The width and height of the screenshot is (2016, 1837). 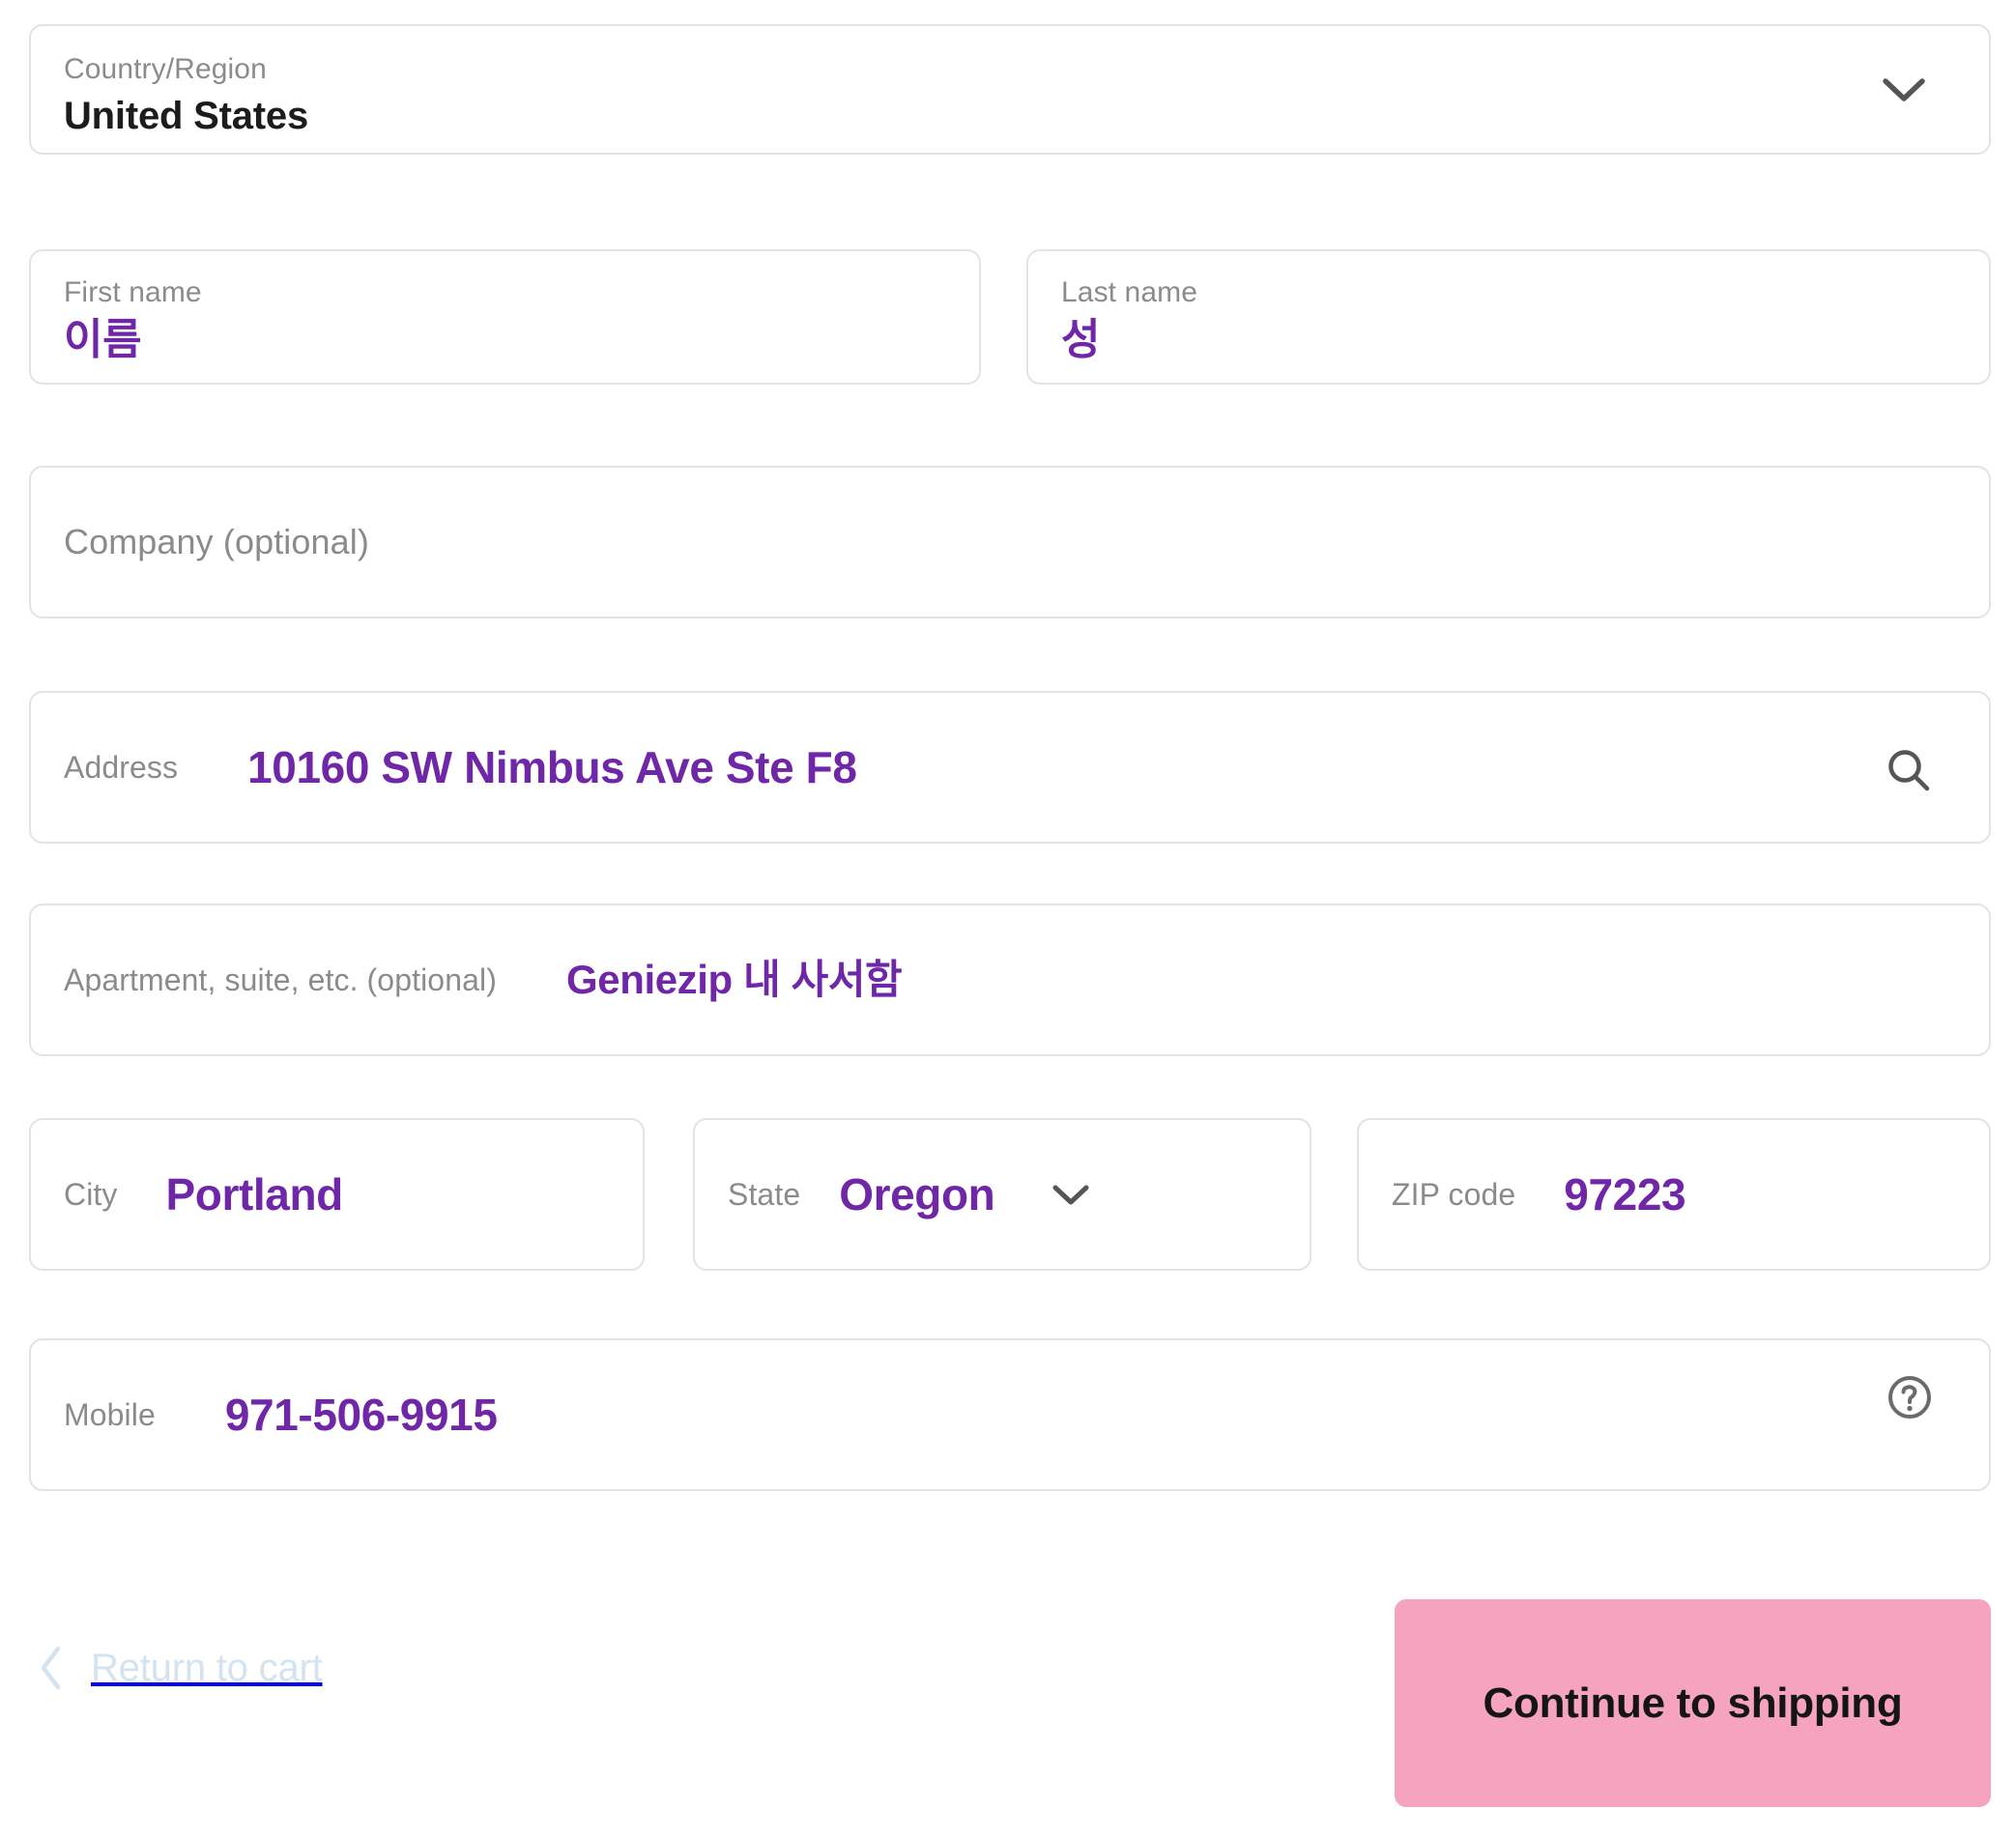 I want to click on first-name-field: First name 이름, so click(x=505, y=317).